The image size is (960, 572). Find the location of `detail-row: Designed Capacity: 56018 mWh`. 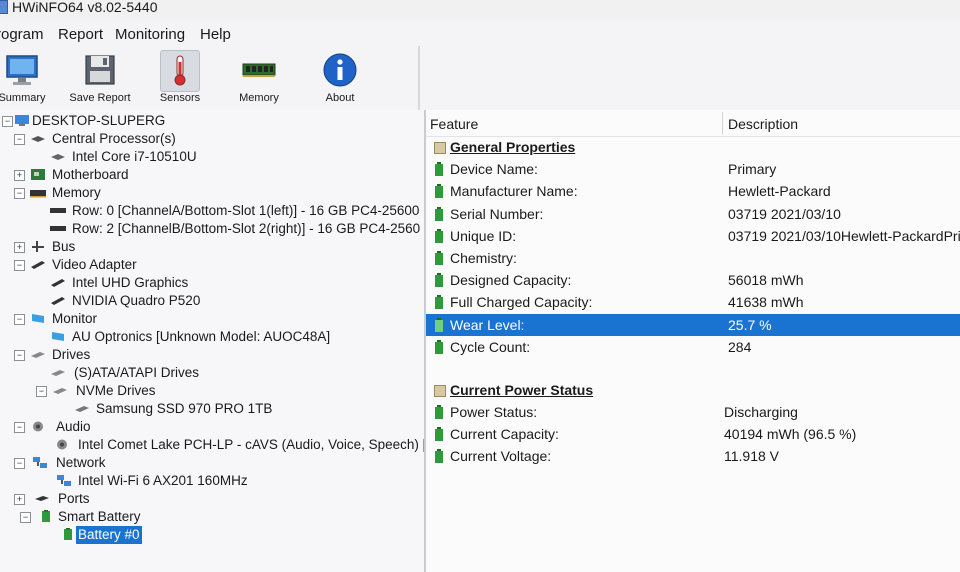

detail-row: Designed Capacity: 56018 mWh is located at coordinates (693, 280).